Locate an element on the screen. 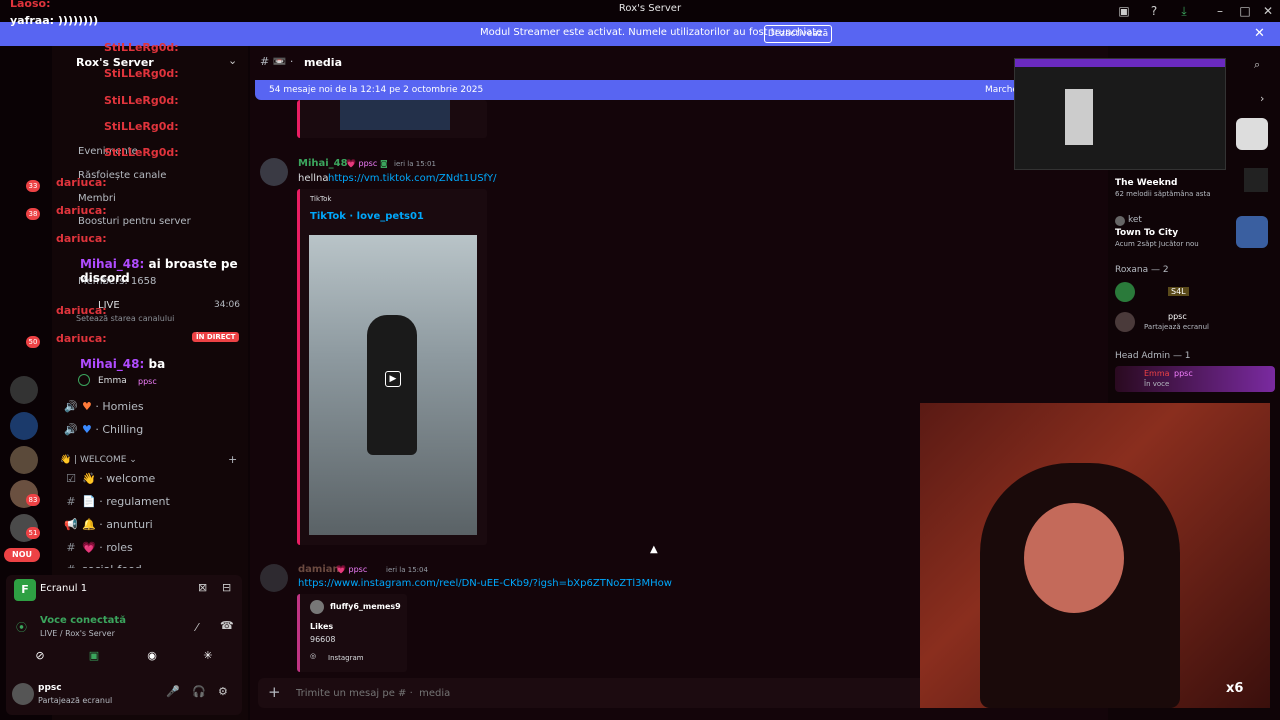 The image size is (1280, 720). member-name: Emma is located at coordinates (1157, 373).